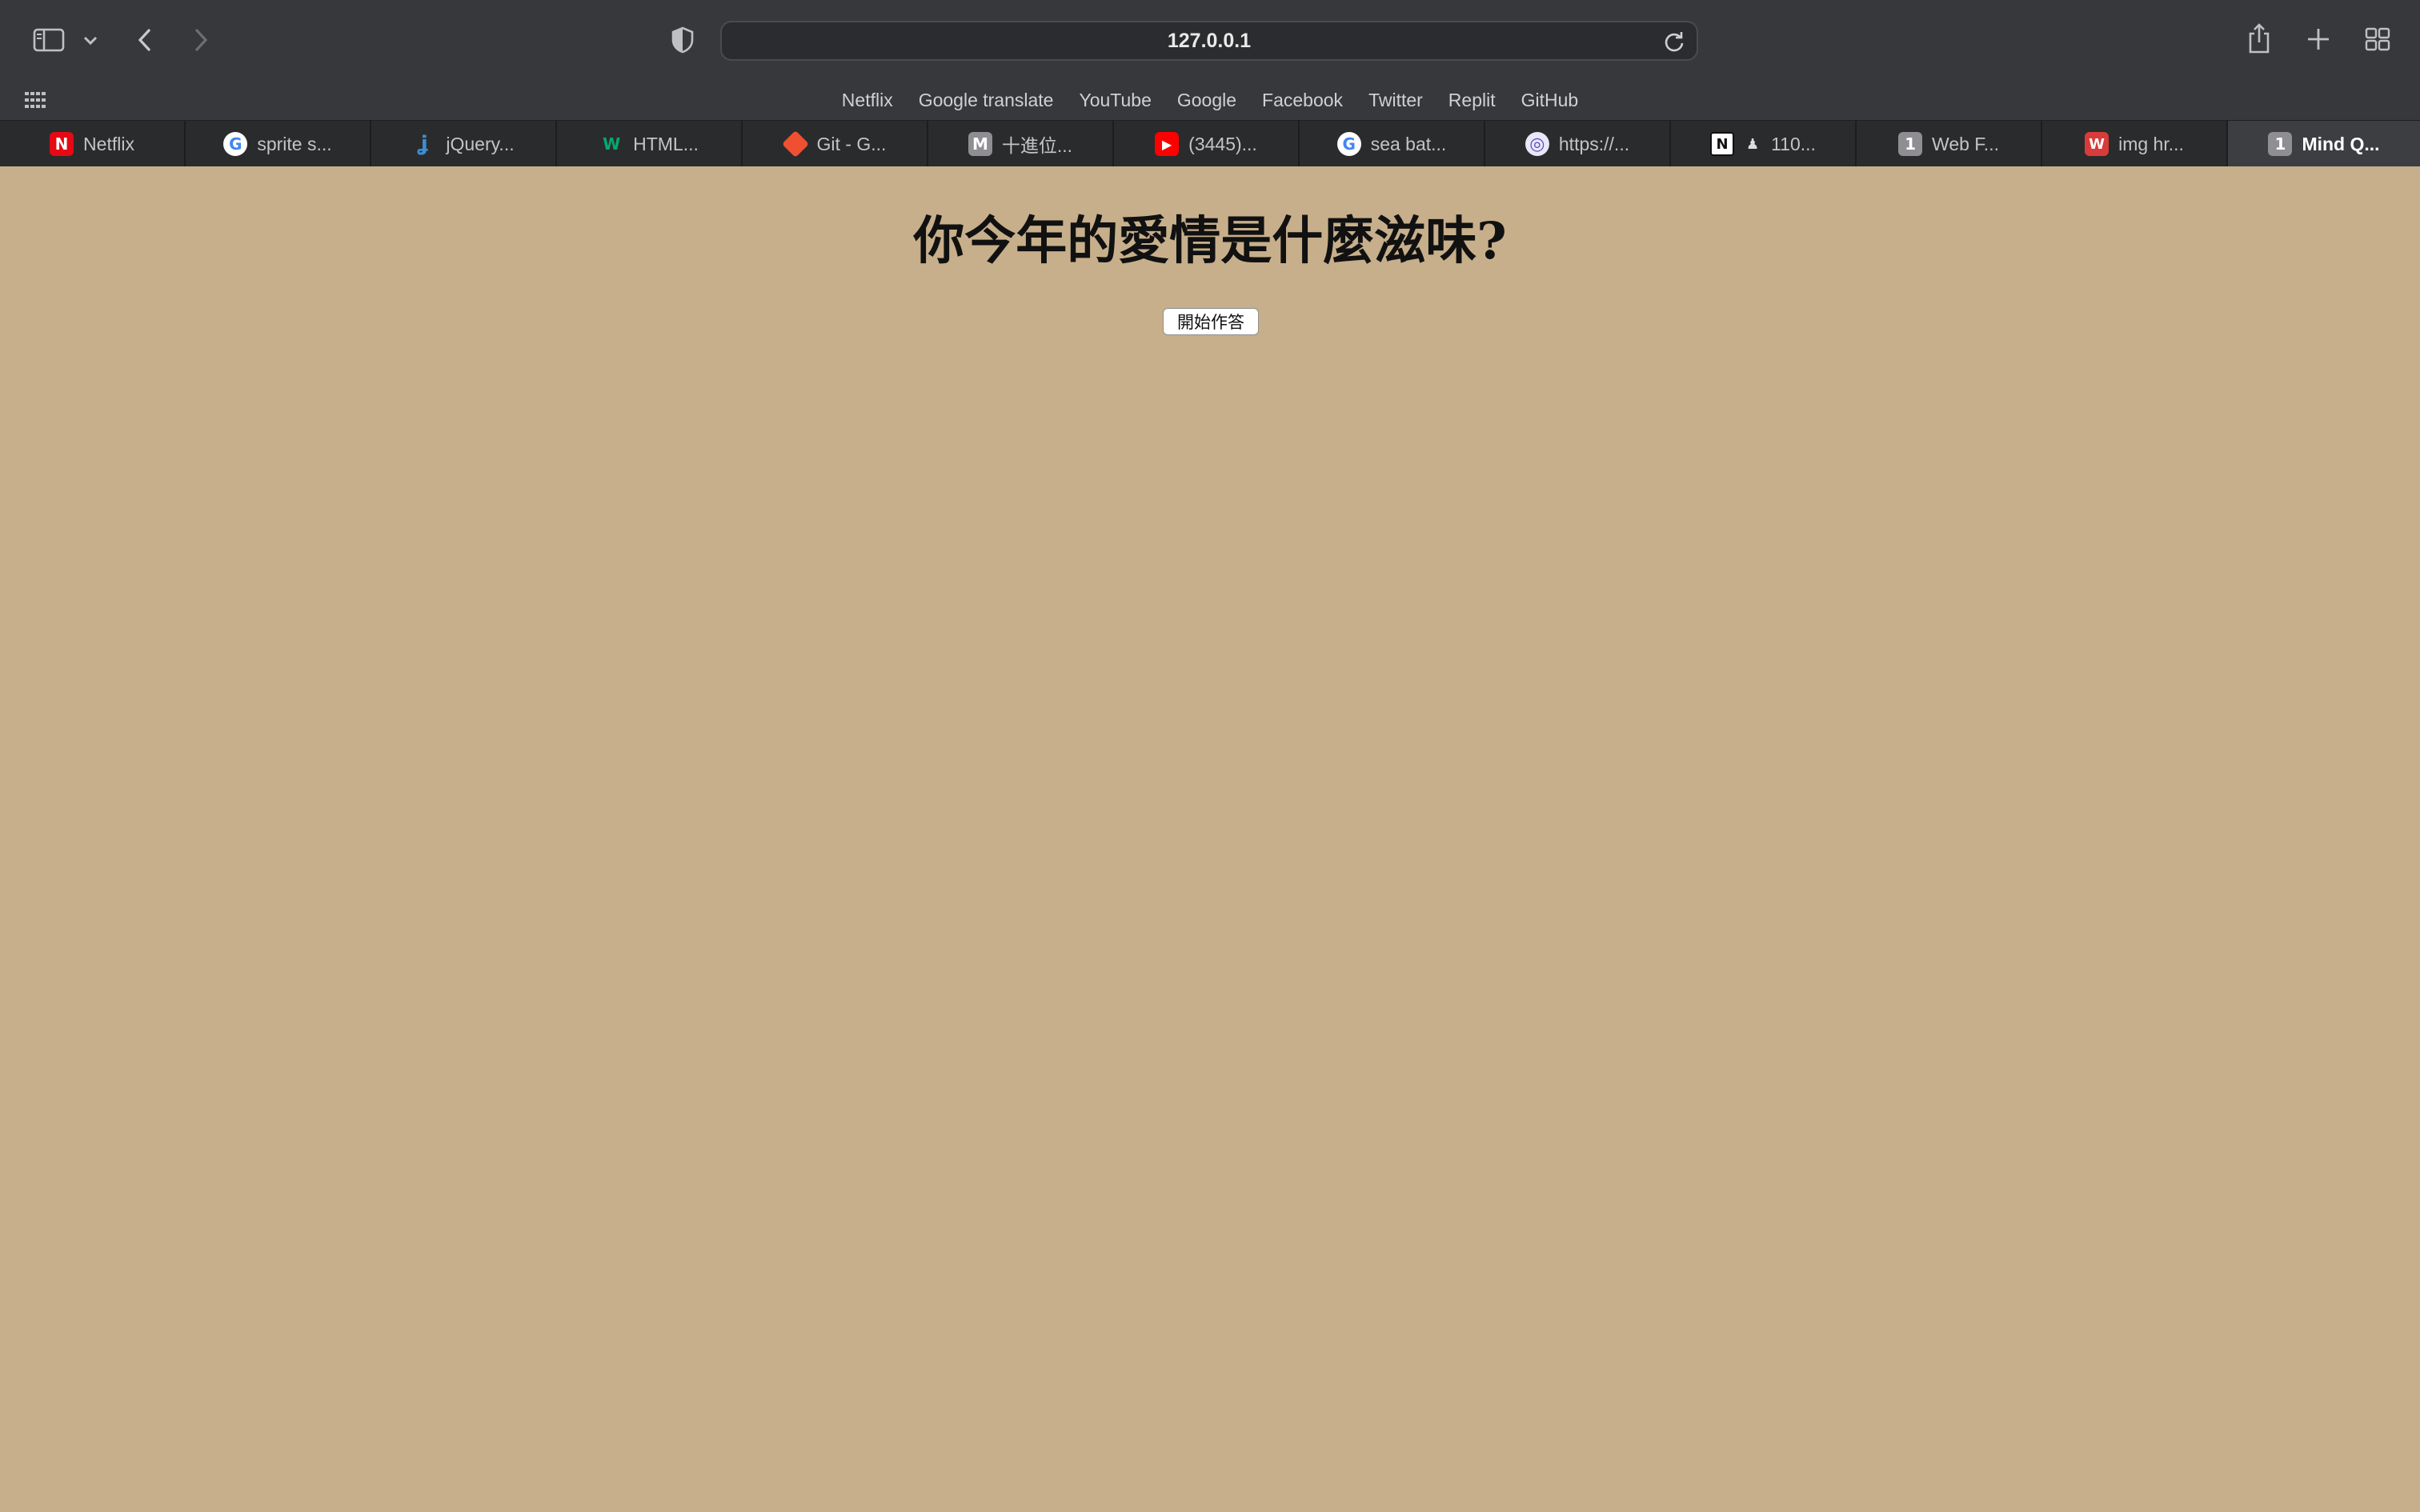 This screenshot has height=1512, width=2420. Describe the element at coordinates (867, 100) in the screenshot. I see `favorite-netflix: Netflix` at that location.